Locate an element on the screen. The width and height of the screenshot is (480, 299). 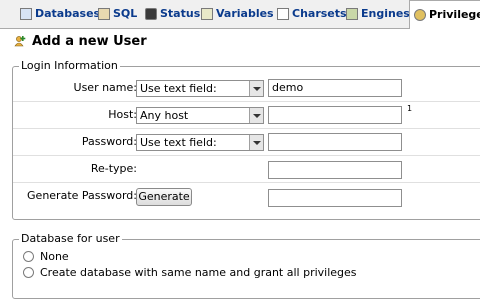
retype-input is located at coordinates (335, 170).